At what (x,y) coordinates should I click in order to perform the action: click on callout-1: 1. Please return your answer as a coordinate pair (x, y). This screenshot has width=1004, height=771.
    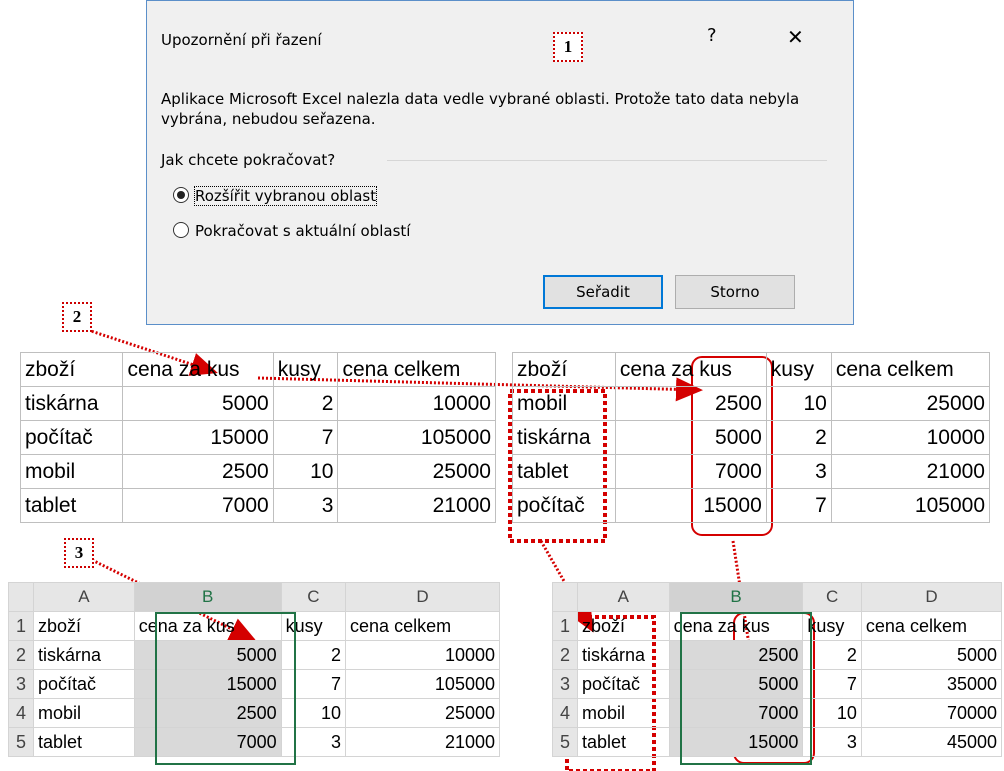
    Looking at the image, I should click on (568, 47).